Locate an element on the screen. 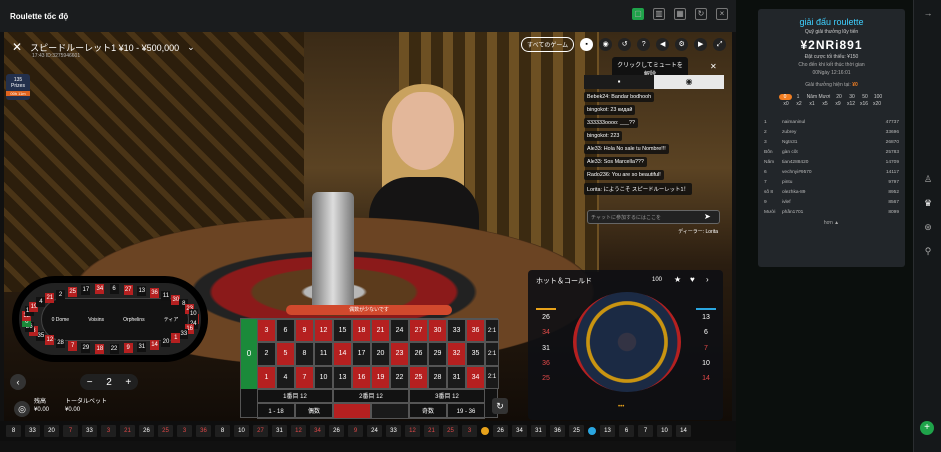 This screenshot has height=452, width=941. racetrack-number: 9 is located at coordinates (128, 348).